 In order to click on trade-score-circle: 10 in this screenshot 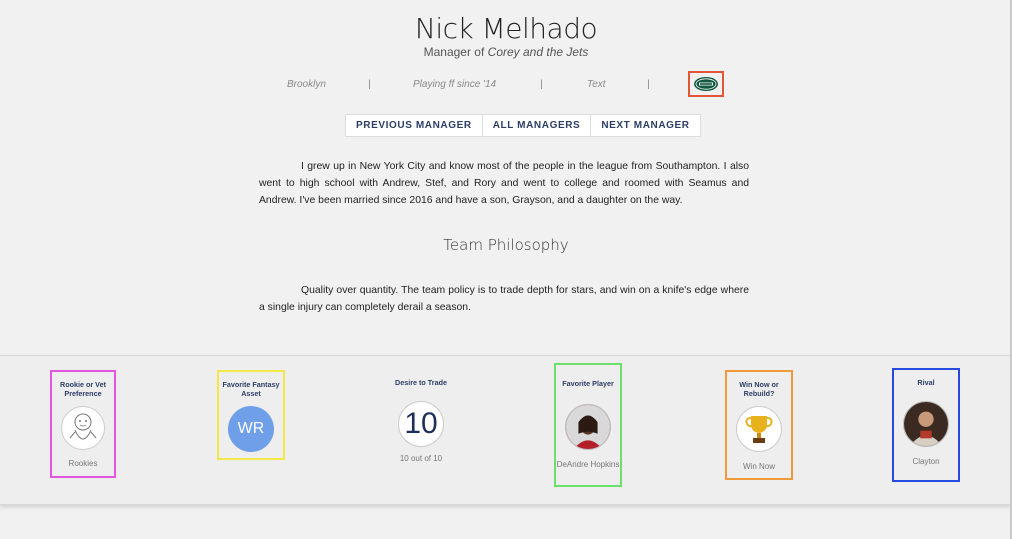, I will do `click(421, 424)`.